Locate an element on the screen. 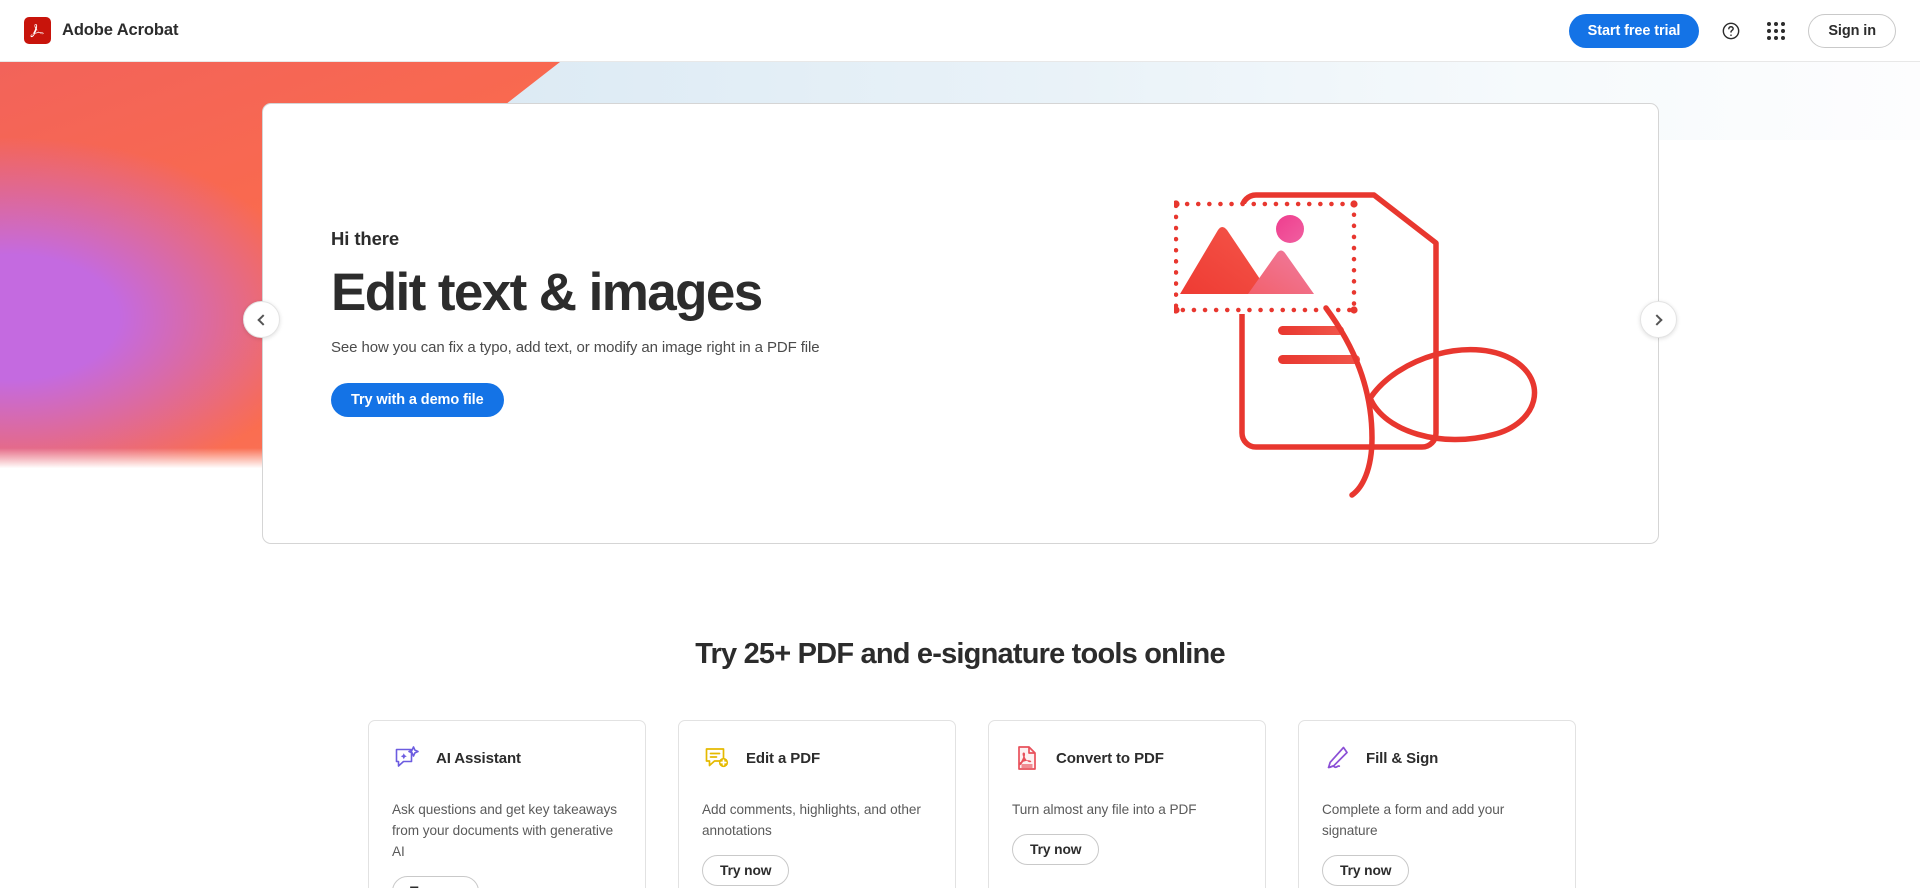 This screenshot has height=888, width=1920. hero-title: Edit text & images is located at coordinates (547, 292).